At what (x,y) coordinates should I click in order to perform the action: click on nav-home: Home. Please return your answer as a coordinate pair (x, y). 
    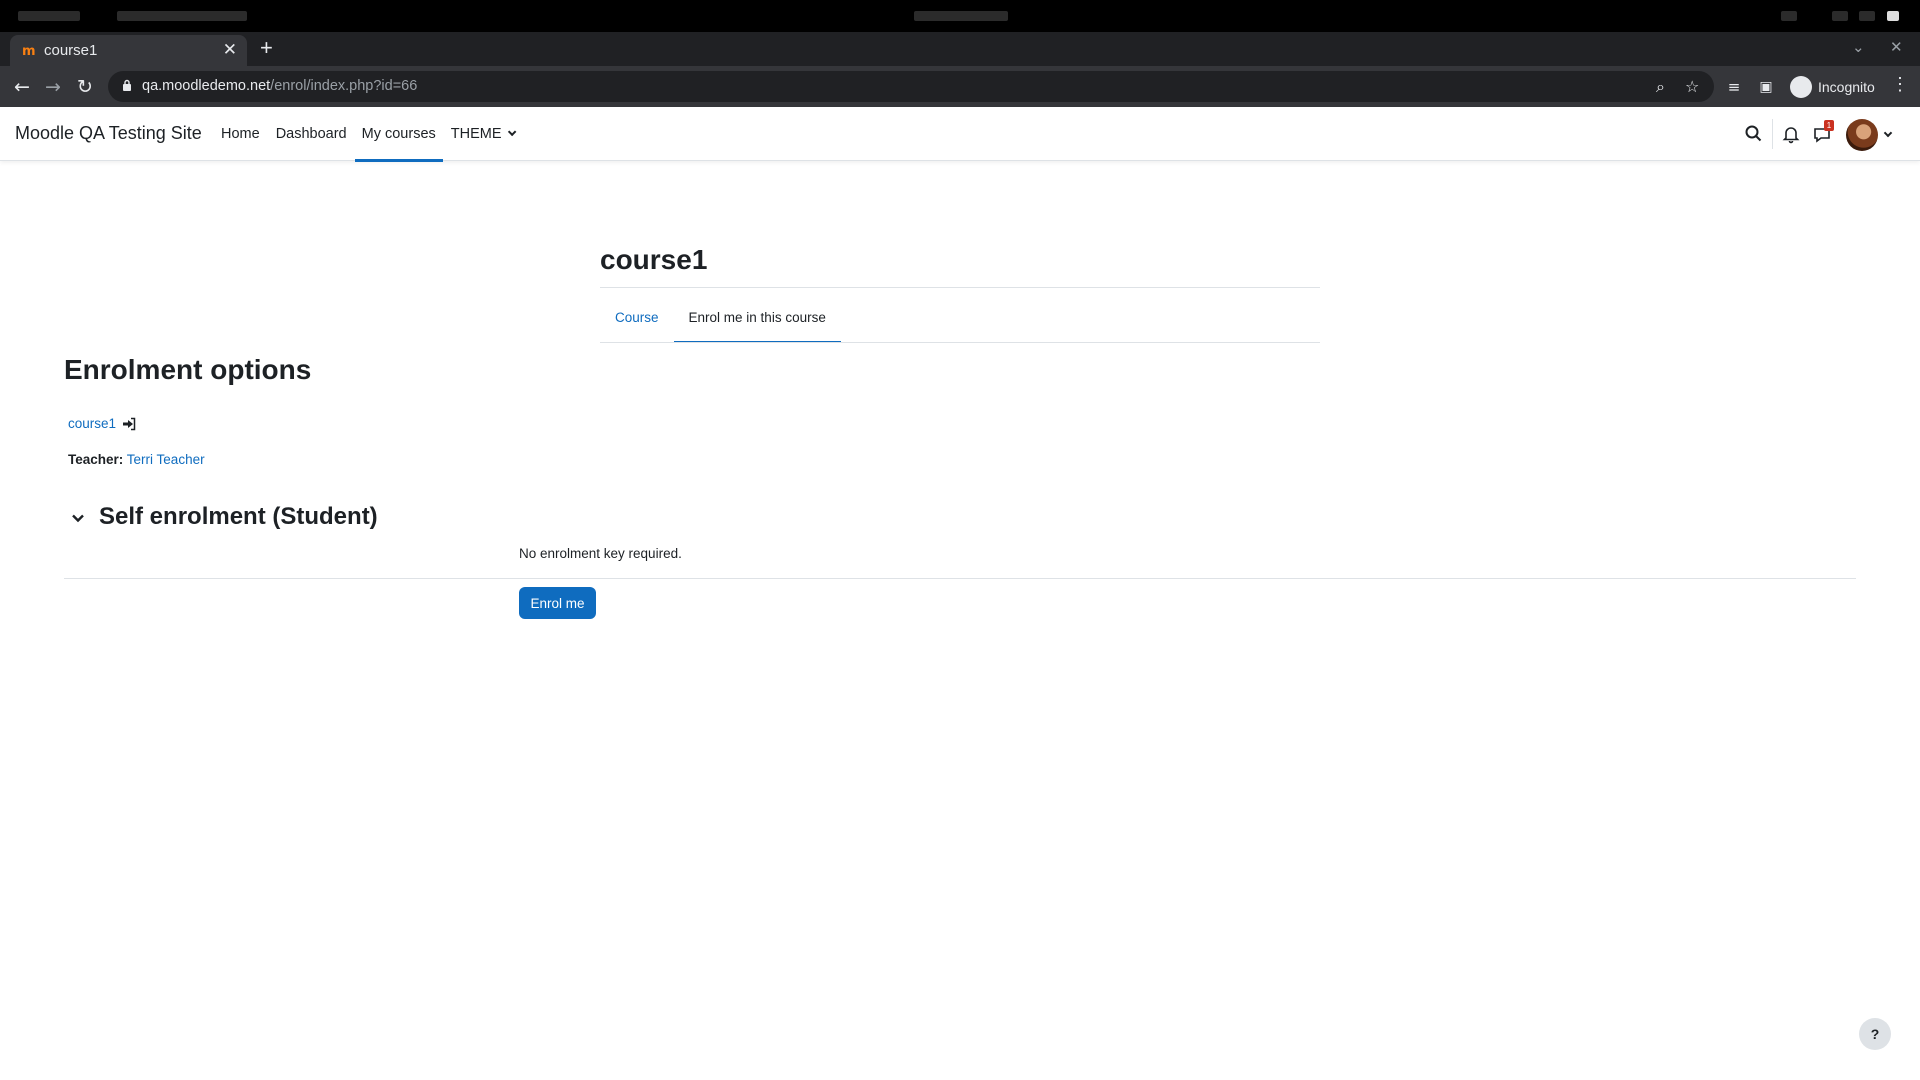
    Looking at the image, I should click on (240, 134).